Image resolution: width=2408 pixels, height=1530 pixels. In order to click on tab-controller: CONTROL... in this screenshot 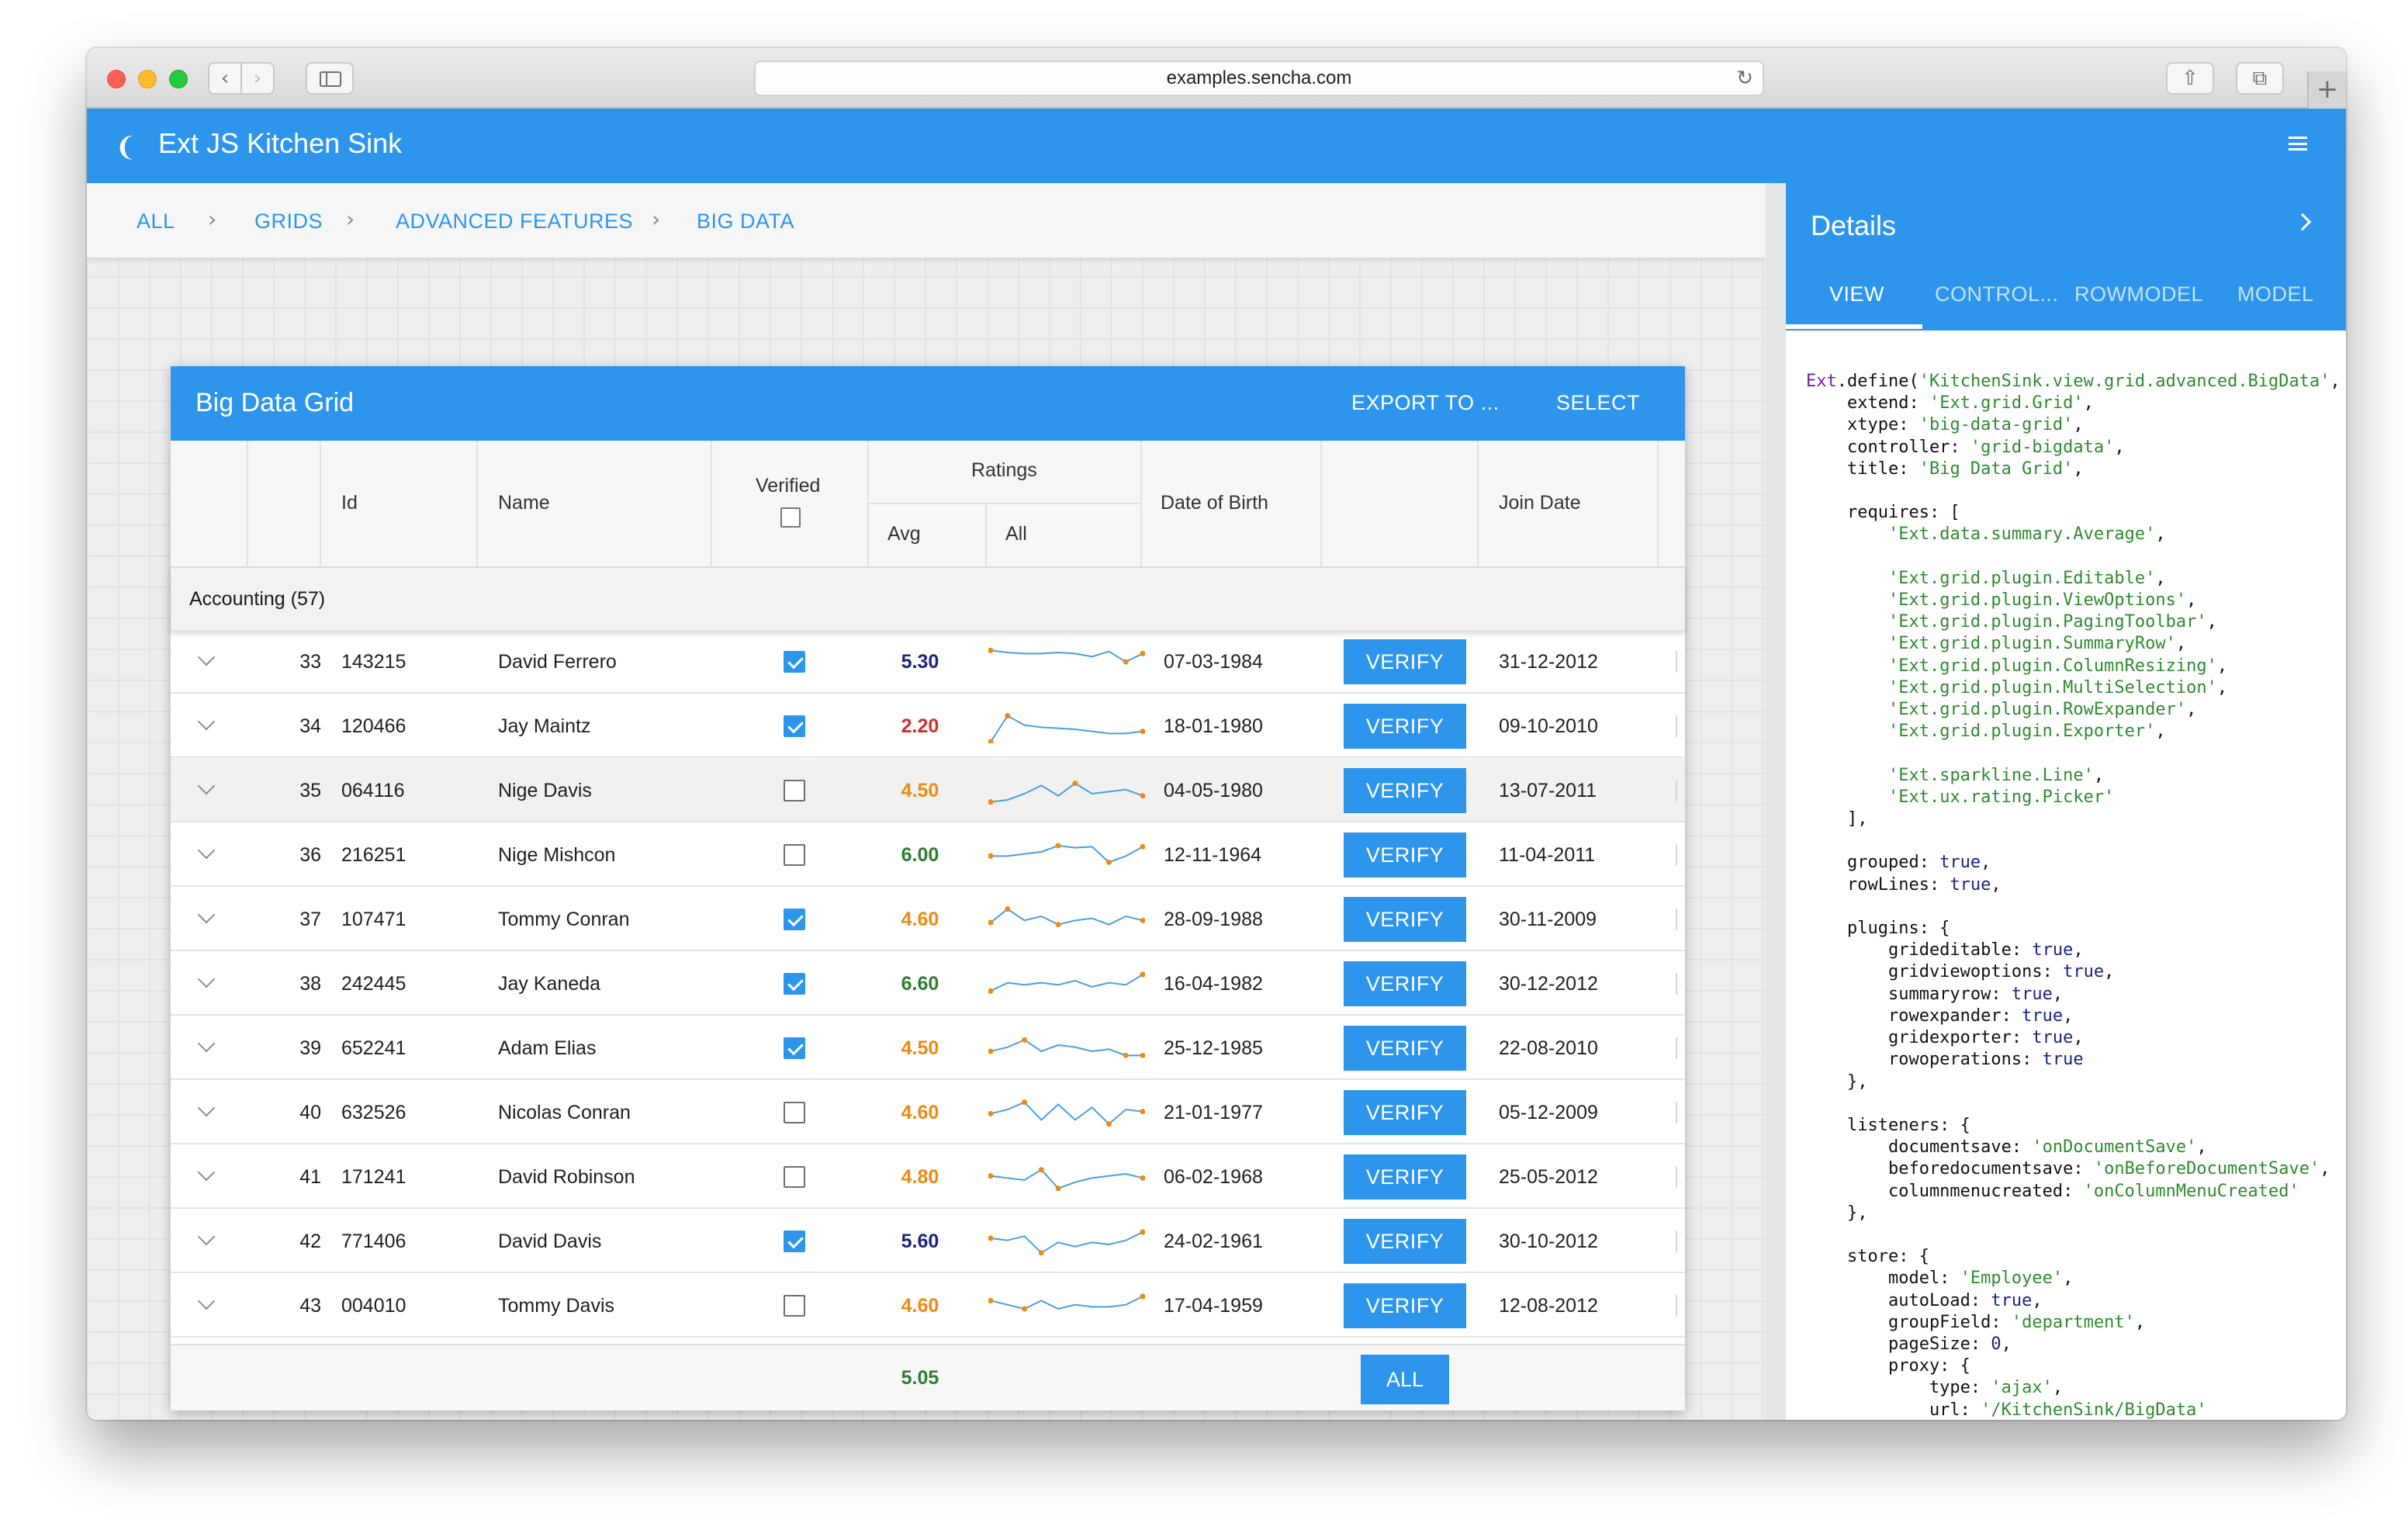, I will do `click(1997, 294)`.